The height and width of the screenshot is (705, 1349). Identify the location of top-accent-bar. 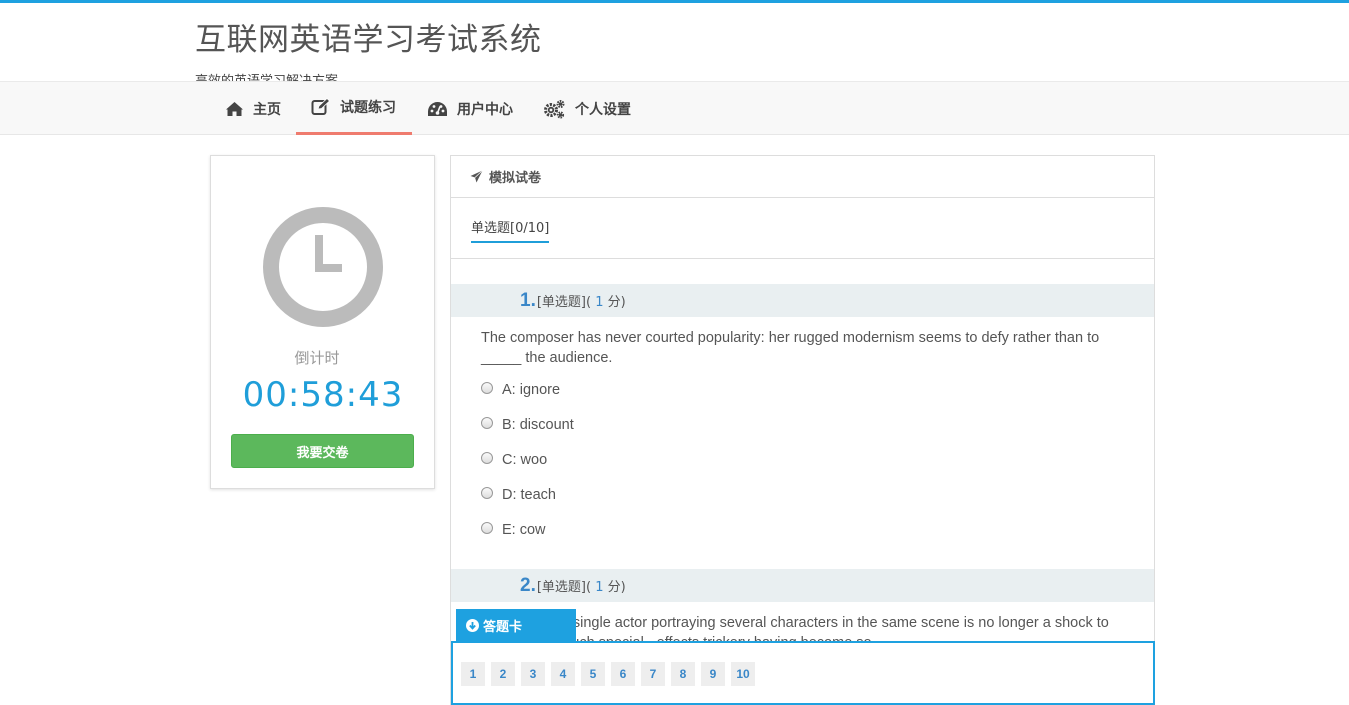
(674, 1).